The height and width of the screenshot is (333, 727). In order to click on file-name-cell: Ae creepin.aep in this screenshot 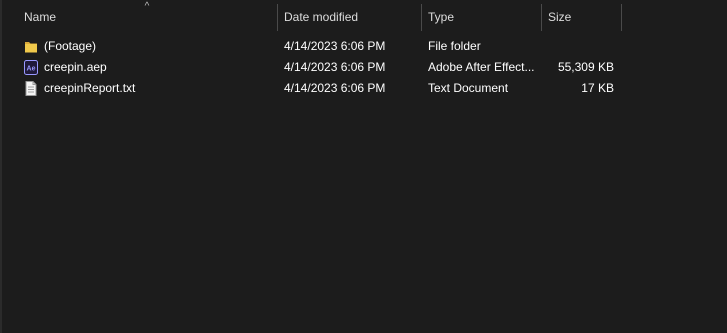, I will do `click(149, 67)`.